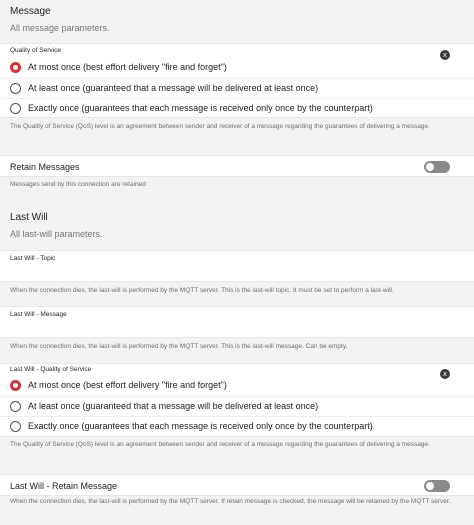 This screenshot has height=525, width=474. I want to click on last-will-section-title: Last Will, so click(29, 217).